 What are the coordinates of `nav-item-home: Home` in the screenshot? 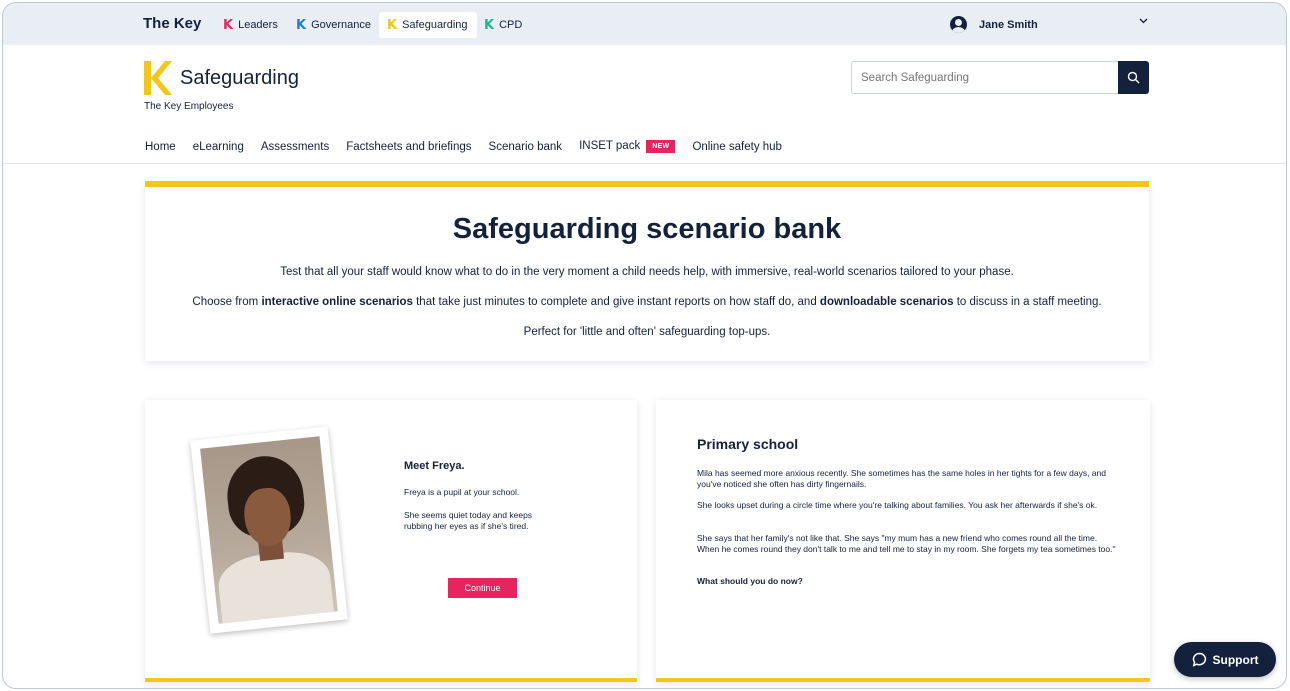 It's located at (160, 147).